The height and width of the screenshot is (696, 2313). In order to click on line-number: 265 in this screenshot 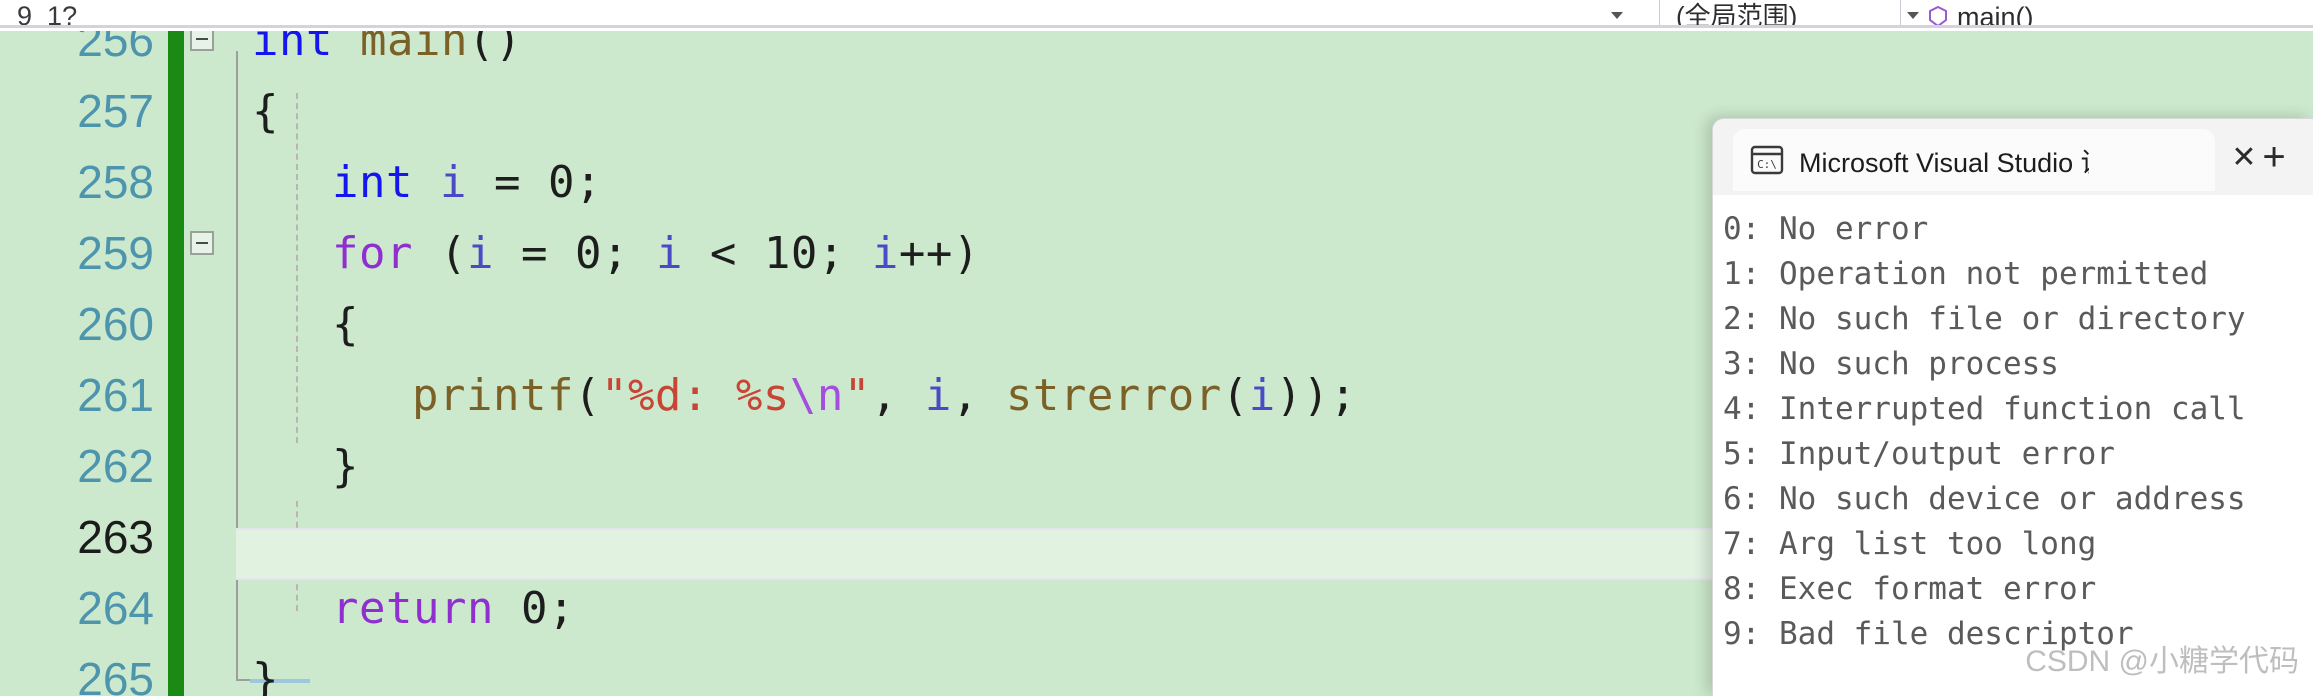, I will do `click(115, 674)`.